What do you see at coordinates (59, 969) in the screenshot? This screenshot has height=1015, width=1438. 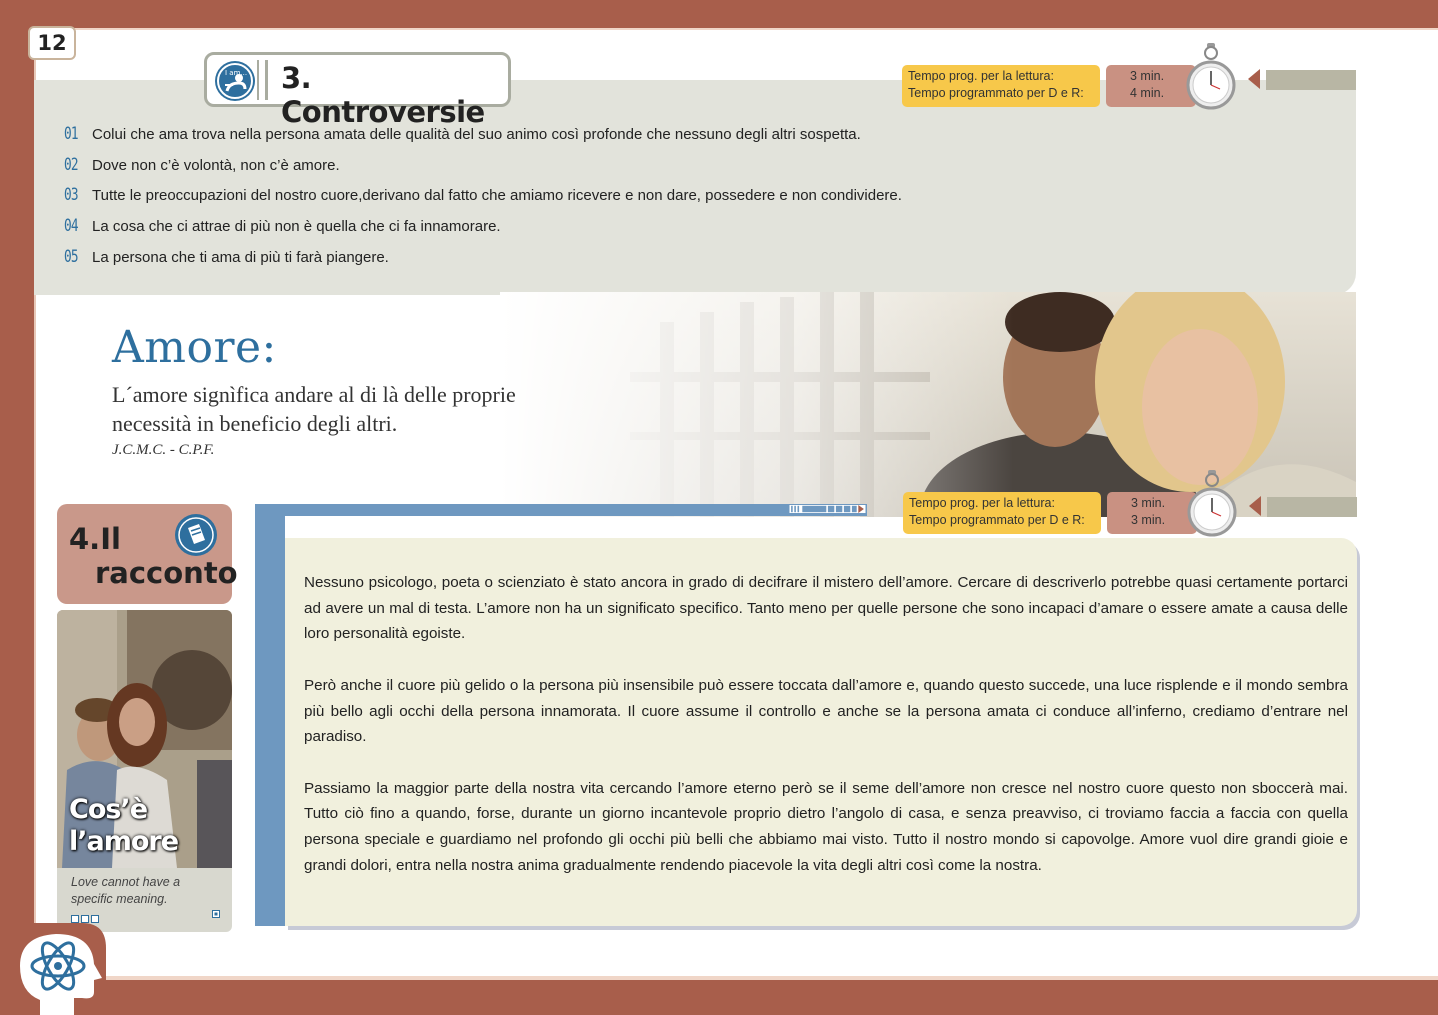 I see `atom-head-icon` at bounding box center [59, 969].